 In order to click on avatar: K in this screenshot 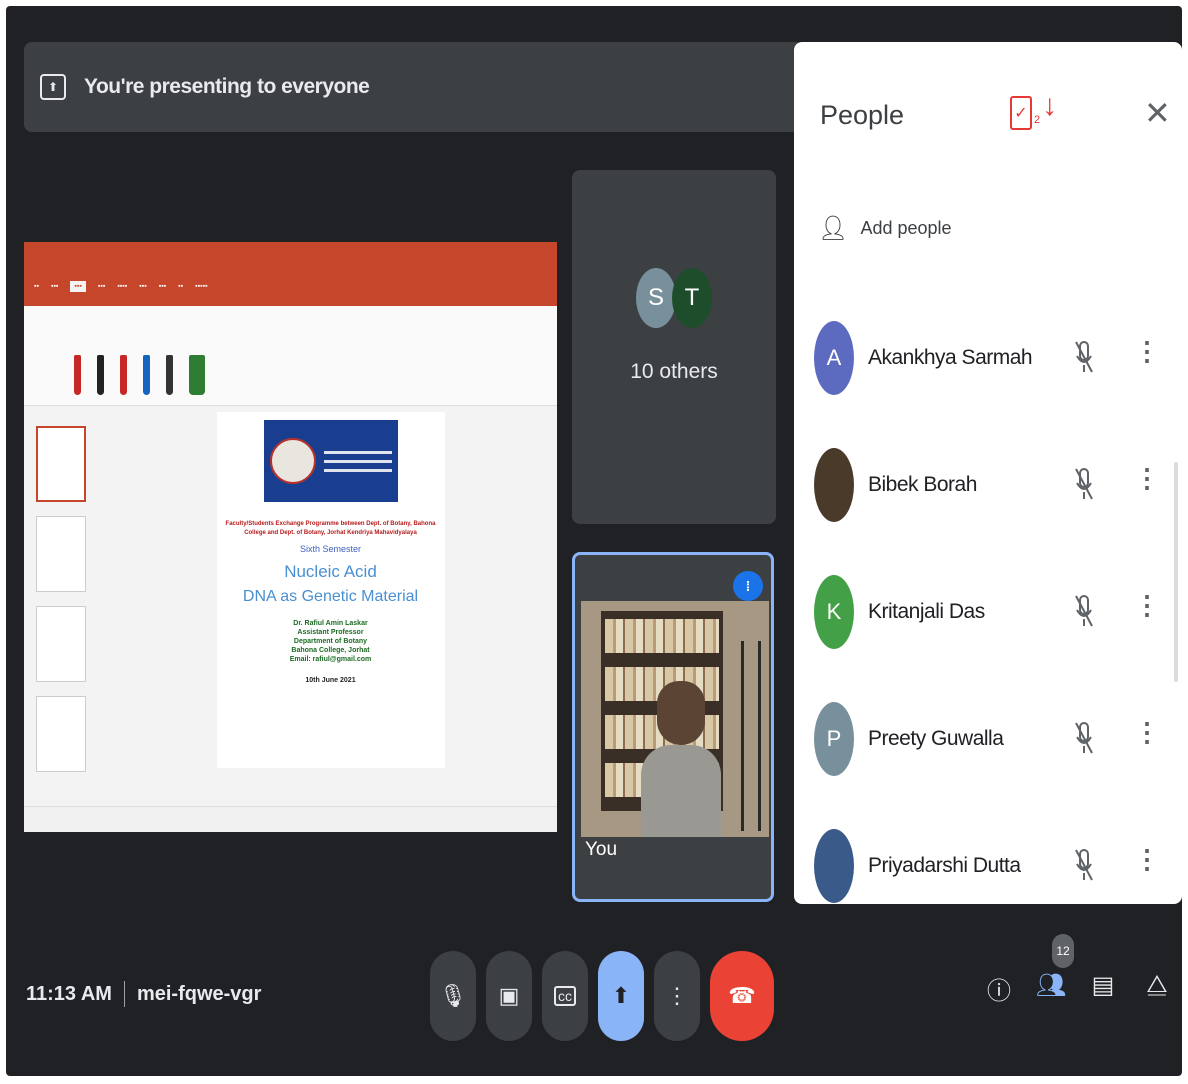, I will do `click(834, 611)`.